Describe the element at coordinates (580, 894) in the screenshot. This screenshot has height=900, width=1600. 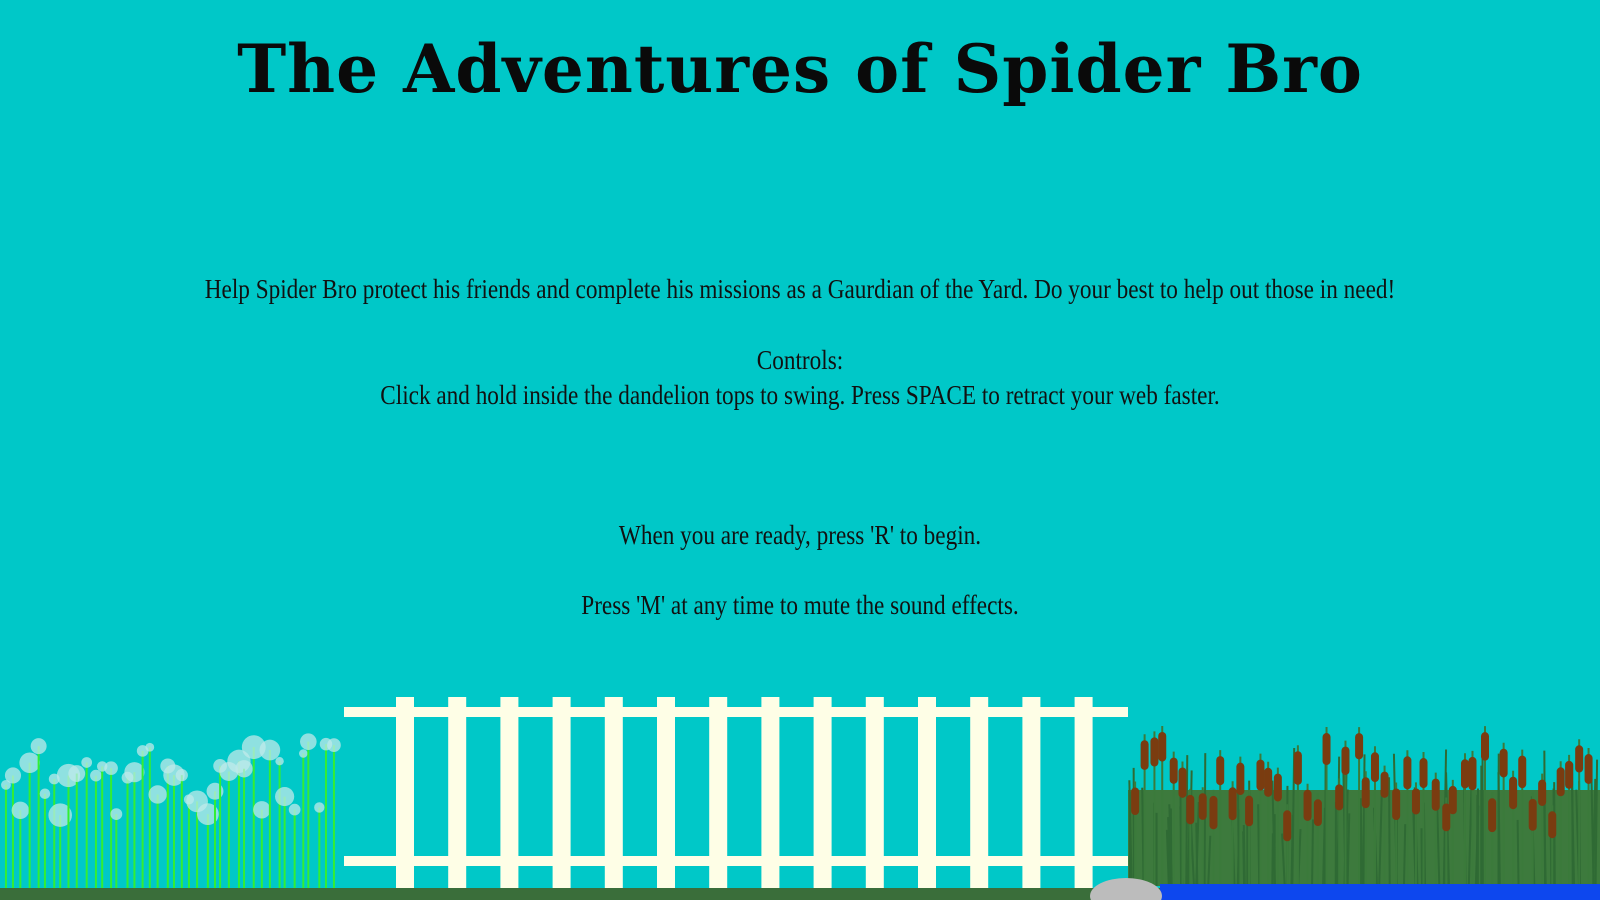
I see `grass-ground` at that location.